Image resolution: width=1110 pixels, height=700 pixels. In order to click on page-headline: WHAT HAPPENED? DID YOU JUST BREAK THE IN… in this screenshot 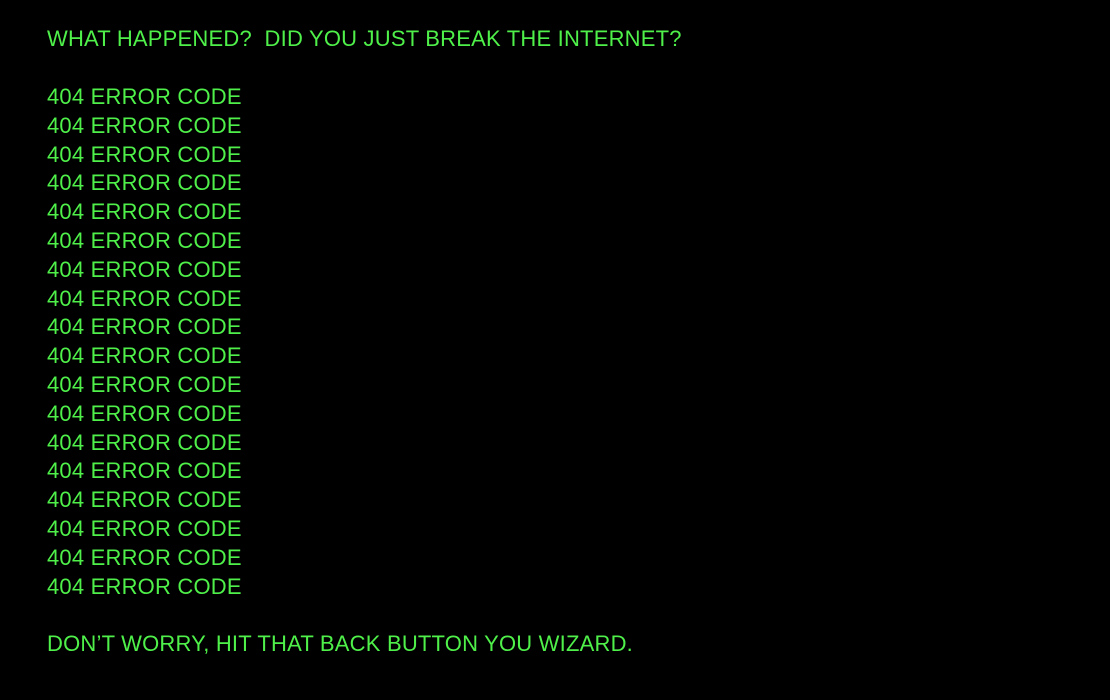, I will do `click(364, 38)`.